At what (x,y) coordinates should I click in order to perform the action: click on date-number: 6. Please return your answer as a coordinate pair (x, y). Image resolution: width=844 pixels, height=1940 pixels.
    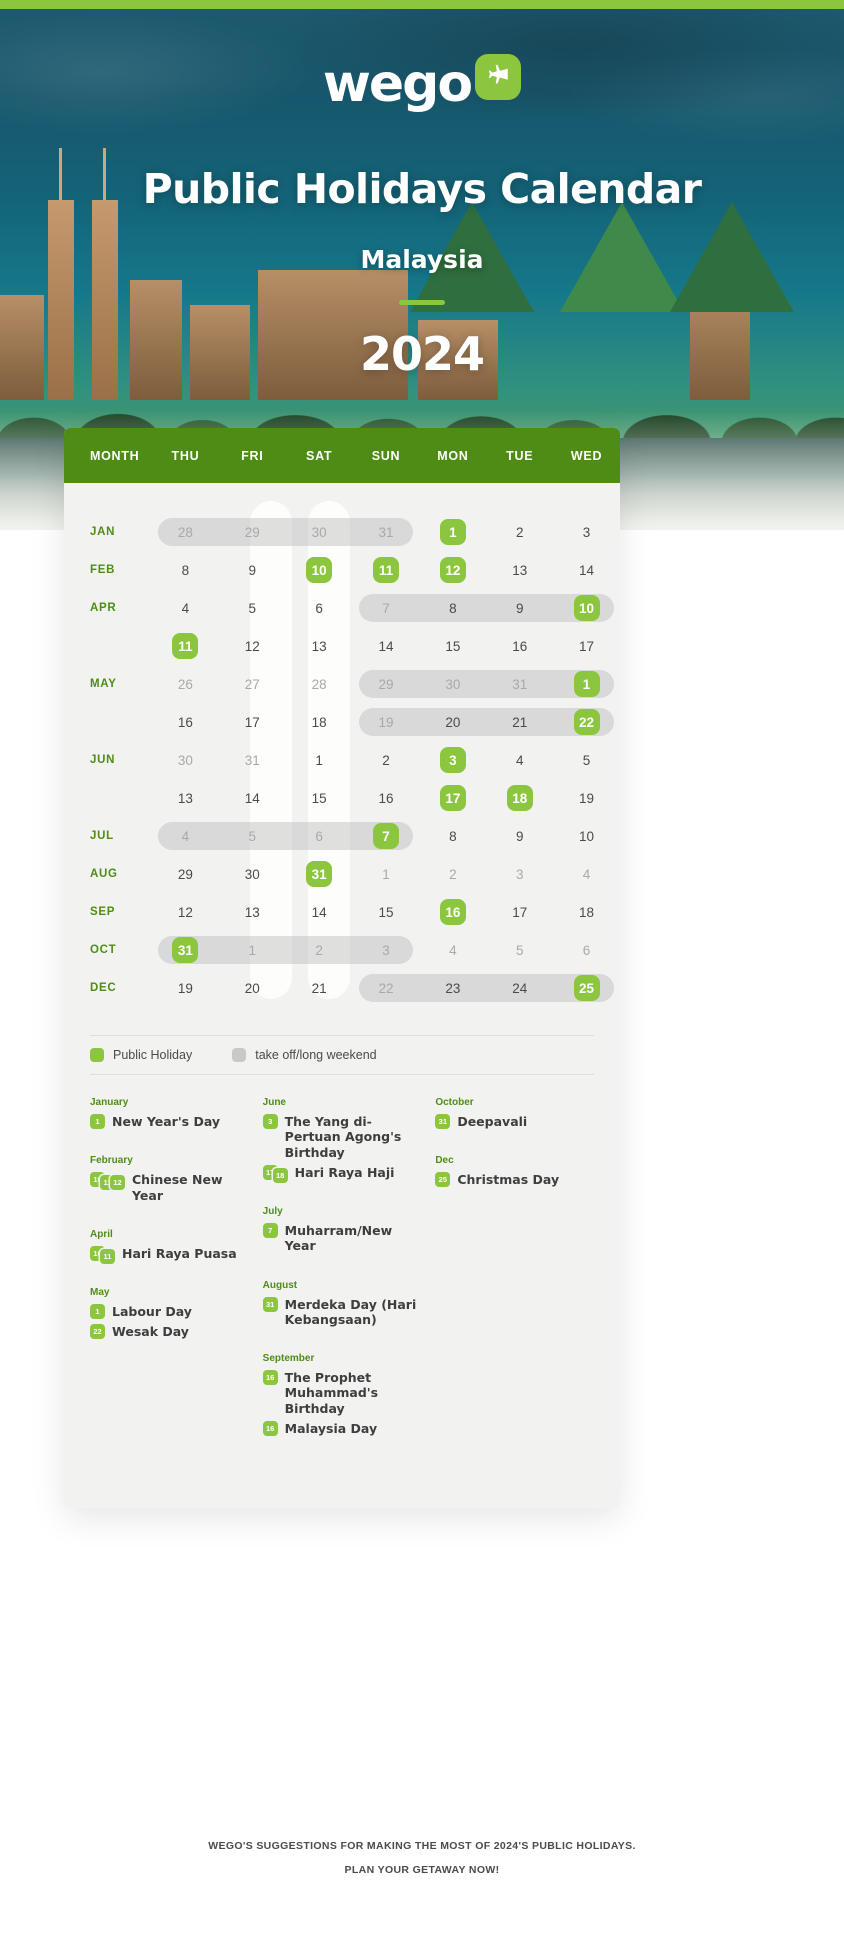
    Looking at the image, I should click on (319, 608).